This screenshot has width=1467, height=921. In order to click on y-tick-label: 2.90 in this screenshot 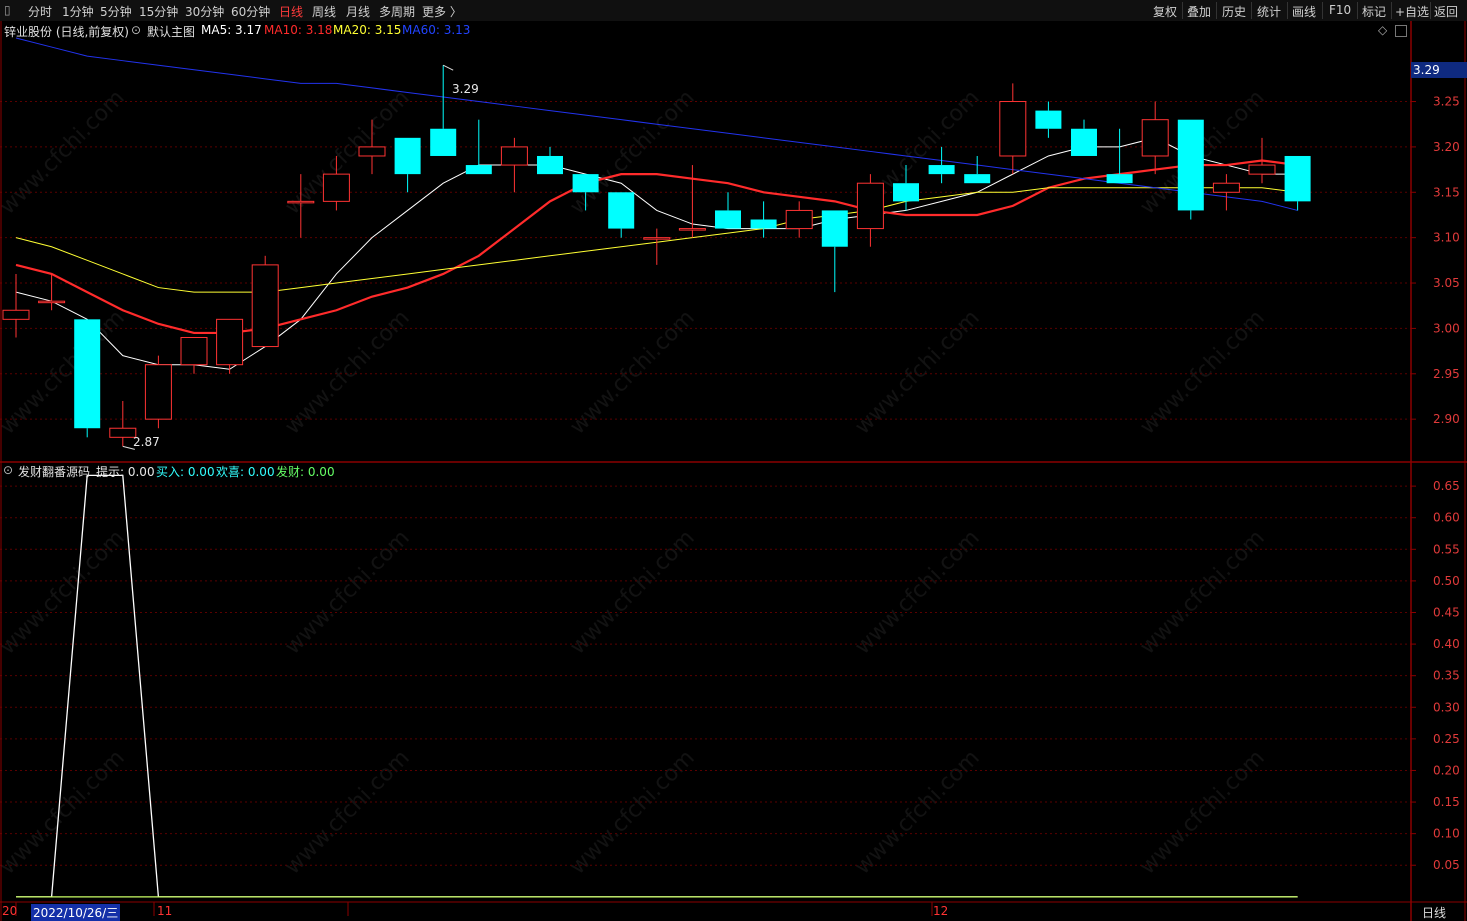, I will do `click(1446, 419)`.